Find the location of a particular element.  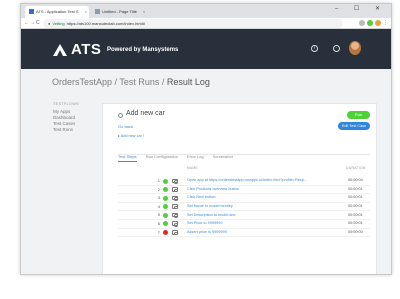

table-row: 3 Click New button 00:00:01 is located at coordinates (244, 198).